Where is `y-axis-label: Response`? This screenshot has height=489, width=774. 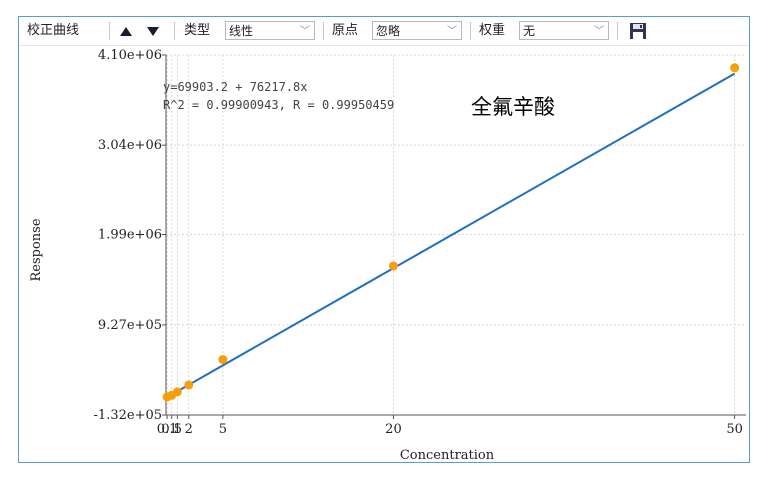
y-axis-label: Response is located at coordinates (36, 249).